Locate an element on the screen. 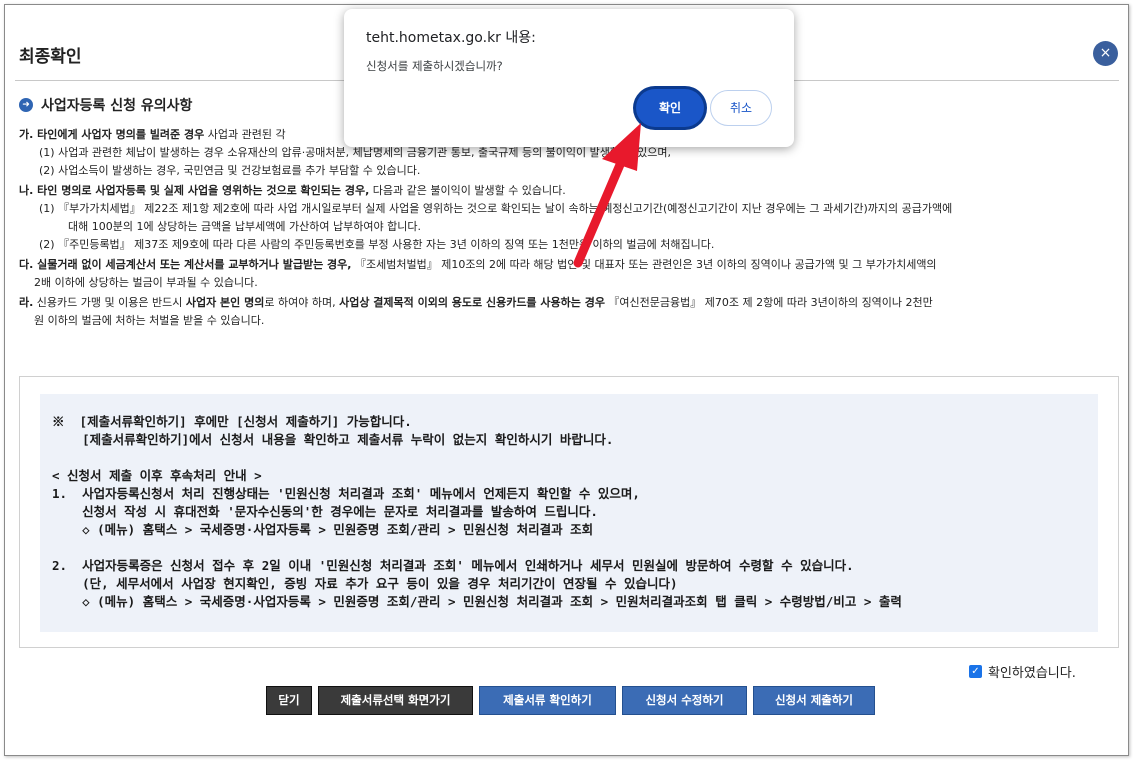 This screenshot has height=760, width=1133. arrow-shaft is located at coordinates (600, 211).